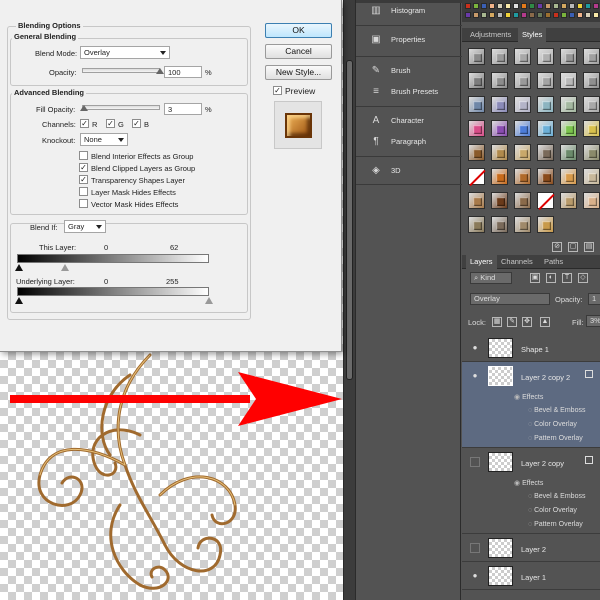 The height and width of the screenshot is (600, 600). I want to click on new-style-icon: ▢, so click(573, 247).